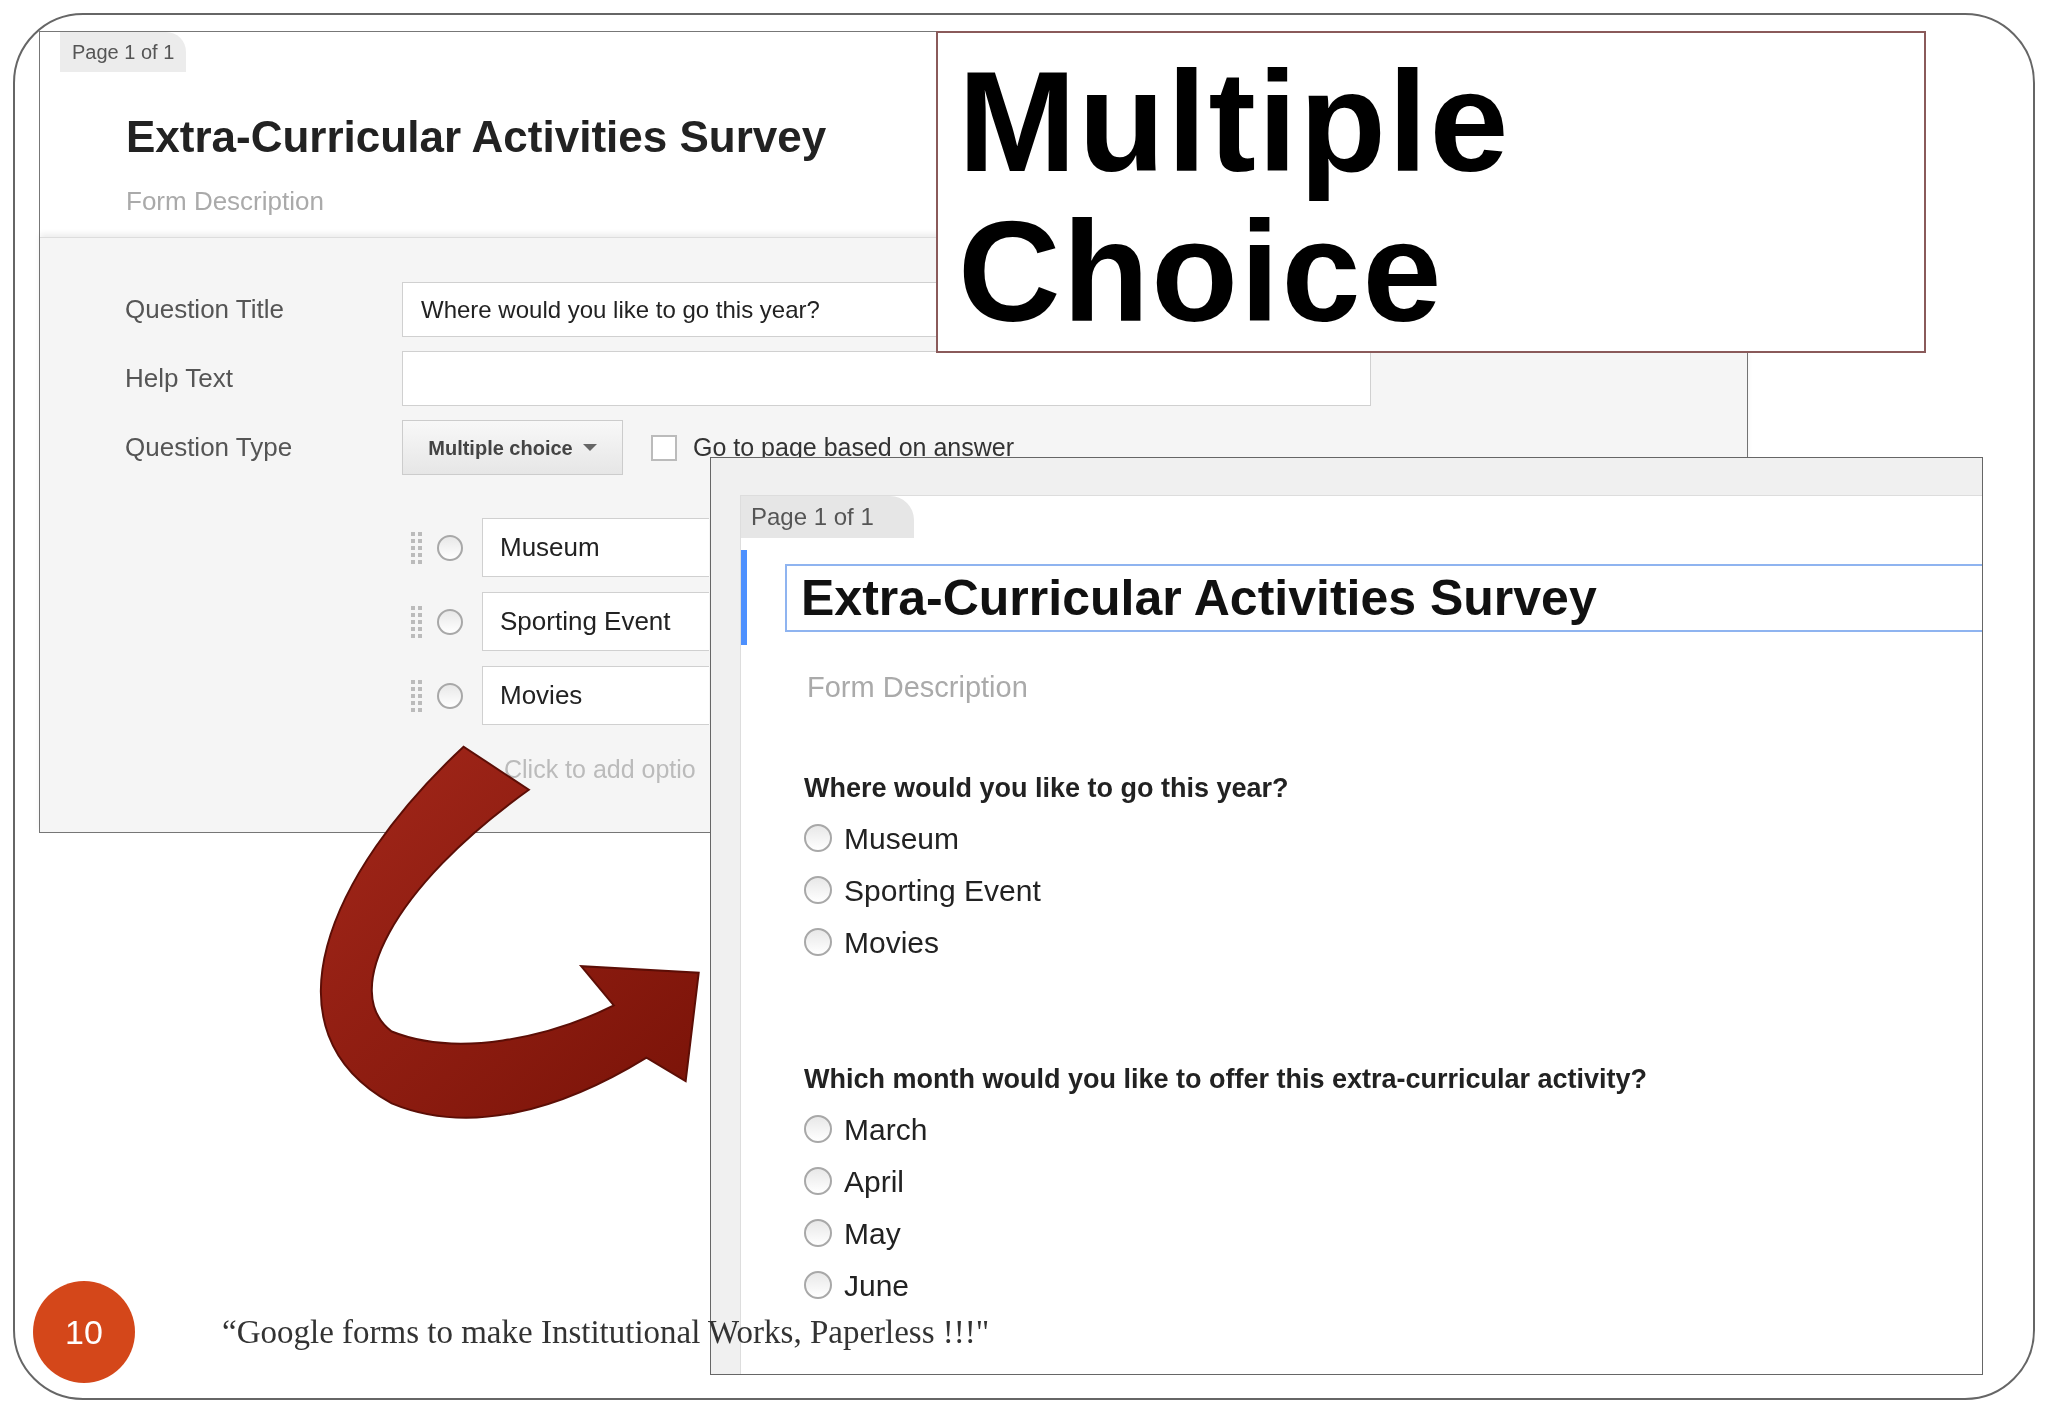  I want to click on question-title: Where would you like to go this year?, so click(1047, 788).